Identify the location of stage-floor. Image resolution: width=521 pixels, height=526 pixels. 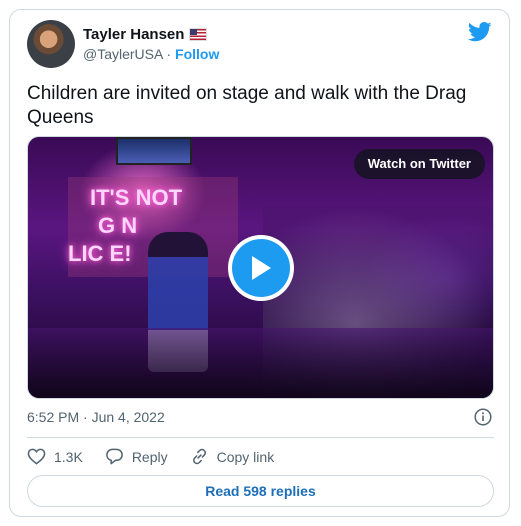
(260, 363).